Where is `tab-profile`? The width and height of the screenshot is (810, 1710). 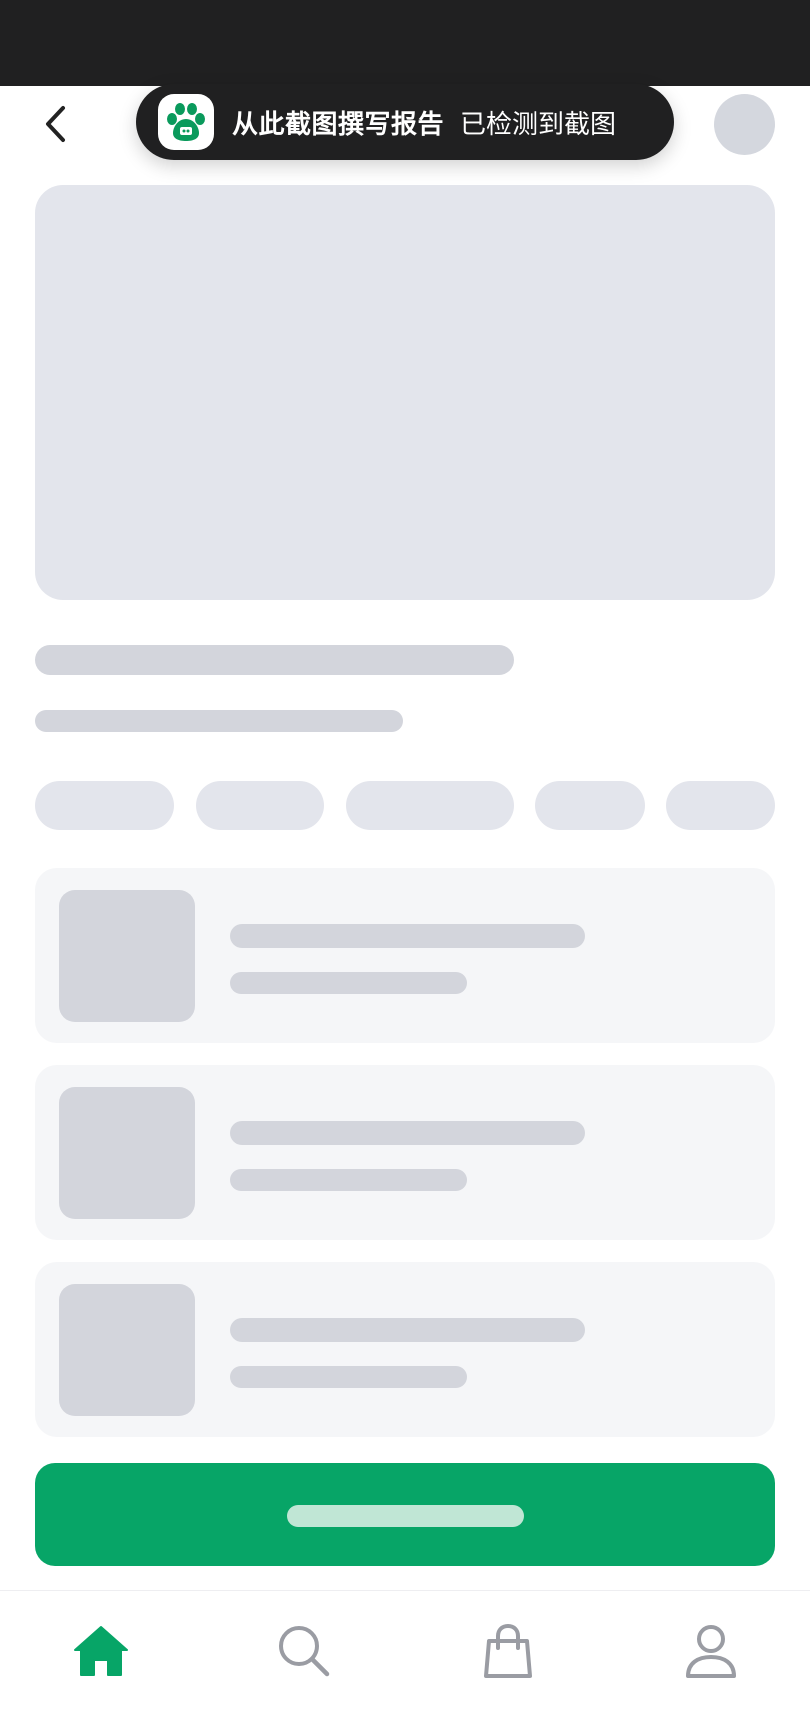 tab-profile is located at coordinates (711, 1651).